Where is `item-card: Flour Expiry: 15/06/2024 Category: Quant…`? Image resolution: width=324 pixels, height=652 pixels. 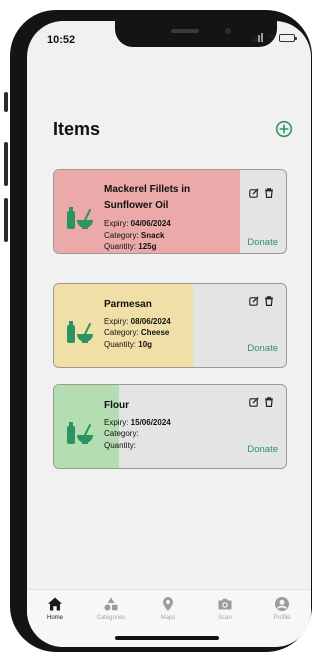 item-card: Flour Expiry: 15/06/2024 Category: Quant… is located at coordinates (170, 426).